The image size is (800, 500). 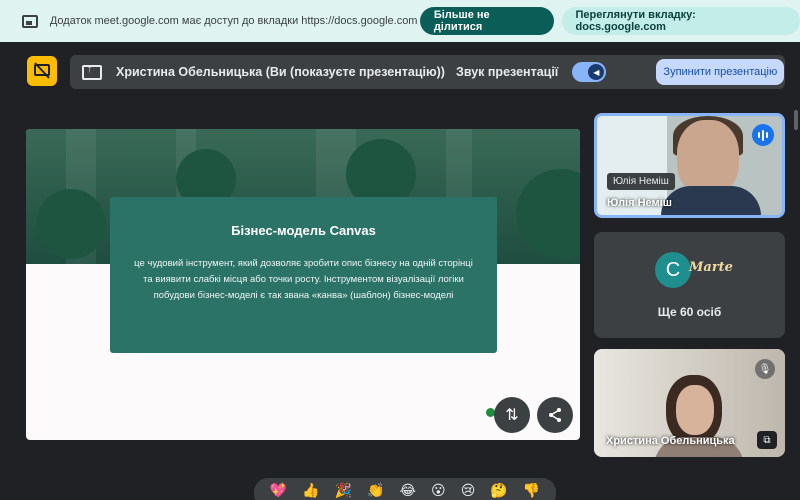 What do you see at coordinates (796, 120) in the screenshot?
I see `scrollbar` at bounding box center [796, 120].